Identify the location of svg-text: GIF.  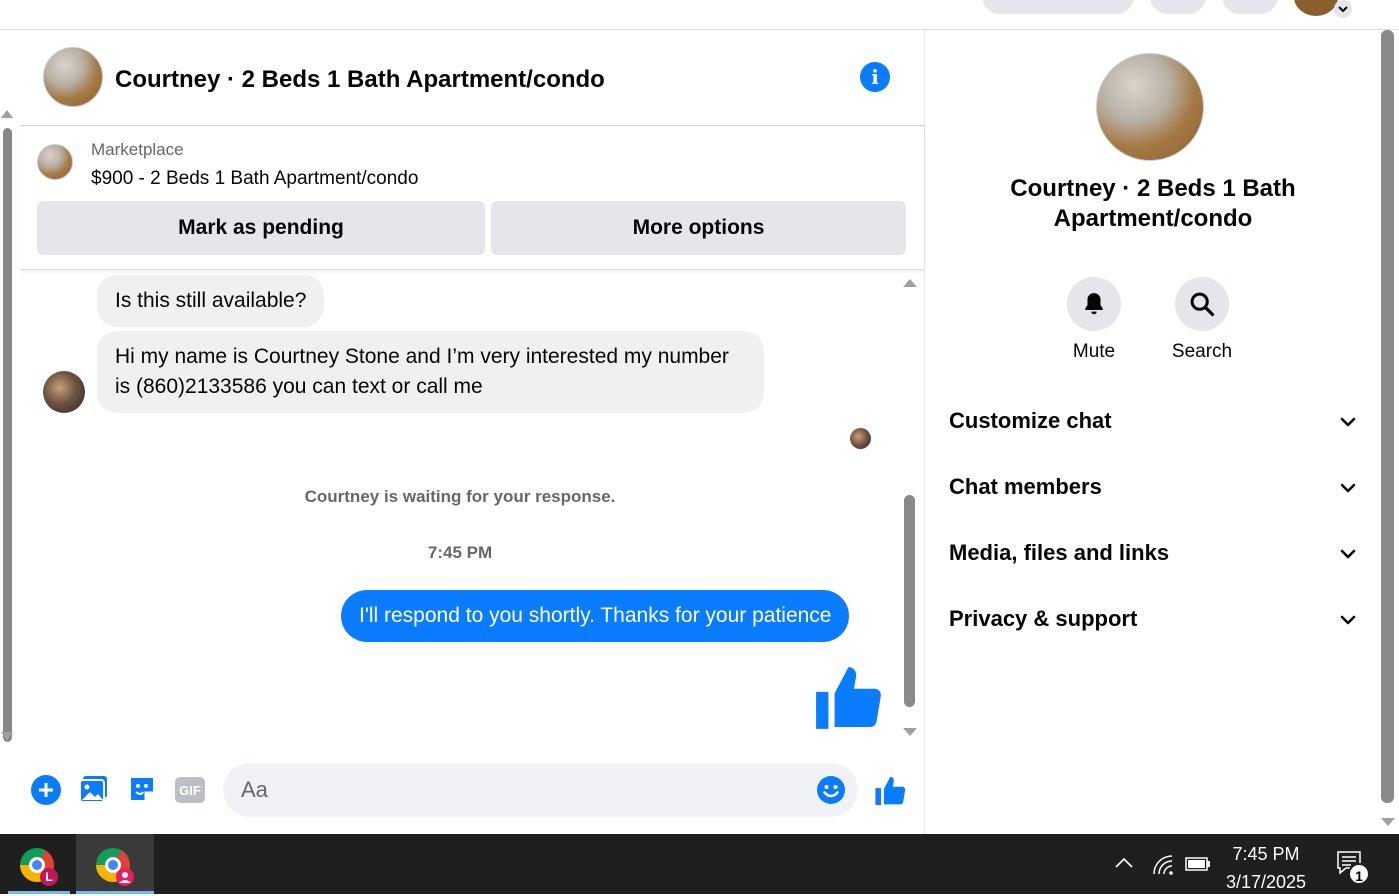
(190, 790).